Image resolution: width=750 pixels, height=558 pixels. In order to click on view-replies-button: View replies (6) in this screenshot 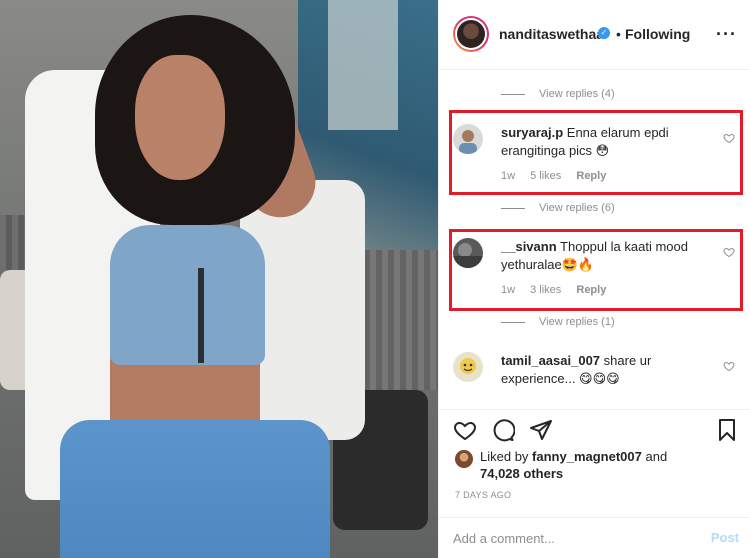, I will do `click(558, 208)`.